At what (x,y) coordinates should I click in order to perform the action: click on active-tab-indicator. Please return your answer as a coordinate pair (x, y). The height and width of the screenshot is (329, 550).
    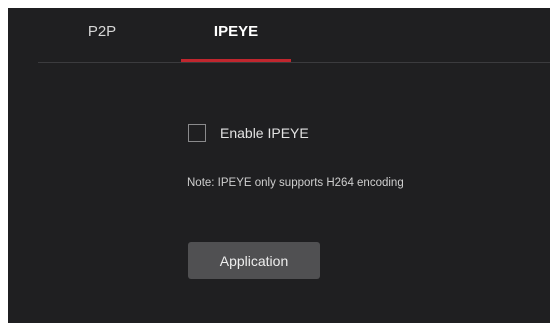
    Looking at the image, I should click on (236, 60).